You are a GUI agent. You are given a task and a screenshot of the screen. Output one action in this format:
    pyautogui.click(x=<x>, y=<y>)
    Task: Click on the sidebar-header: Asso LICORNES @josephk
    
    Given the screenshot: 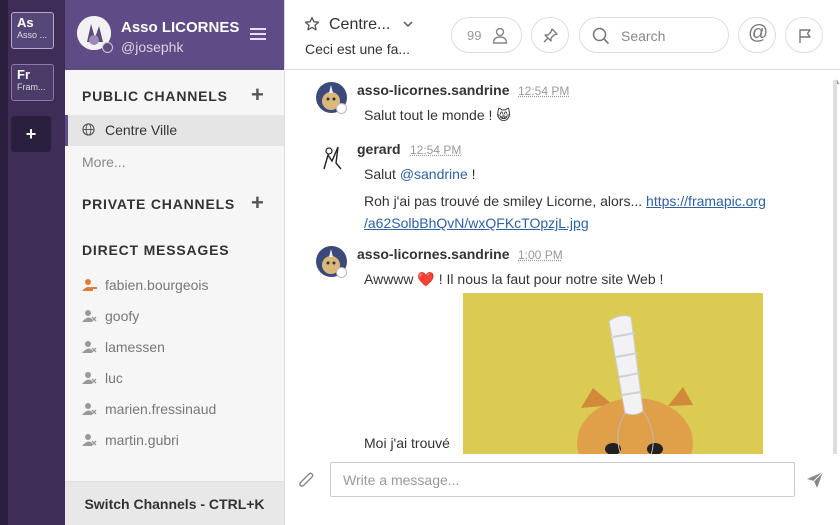 What is the action you would take?
    pyautogui.click(x=174, y=35)
    